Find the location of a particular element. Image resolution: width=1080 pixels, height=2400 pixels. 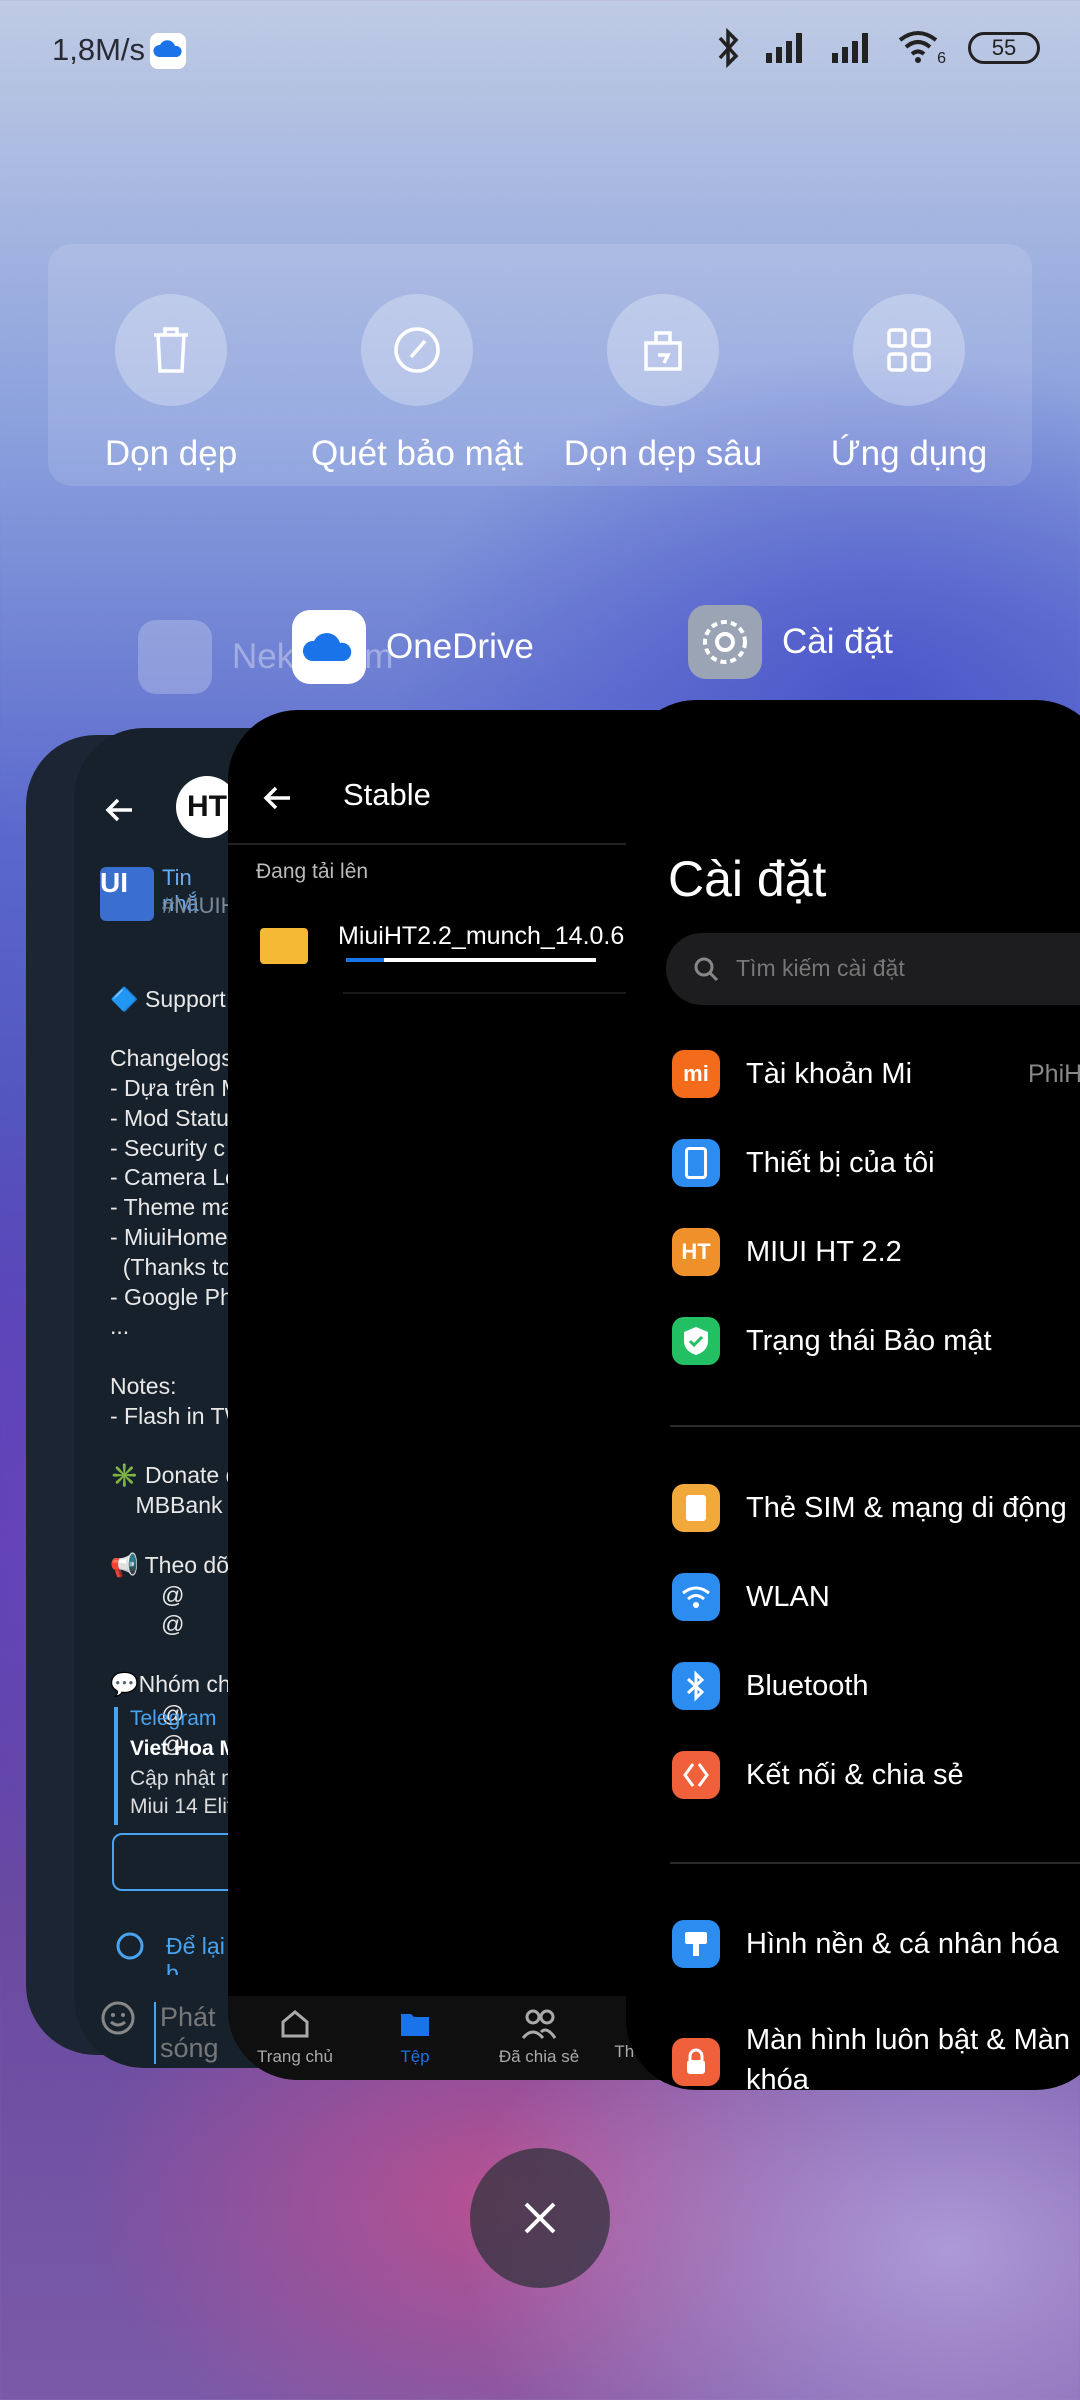

preview-line-2: Miui 14 Elite is located at coordinates (182, 1806).